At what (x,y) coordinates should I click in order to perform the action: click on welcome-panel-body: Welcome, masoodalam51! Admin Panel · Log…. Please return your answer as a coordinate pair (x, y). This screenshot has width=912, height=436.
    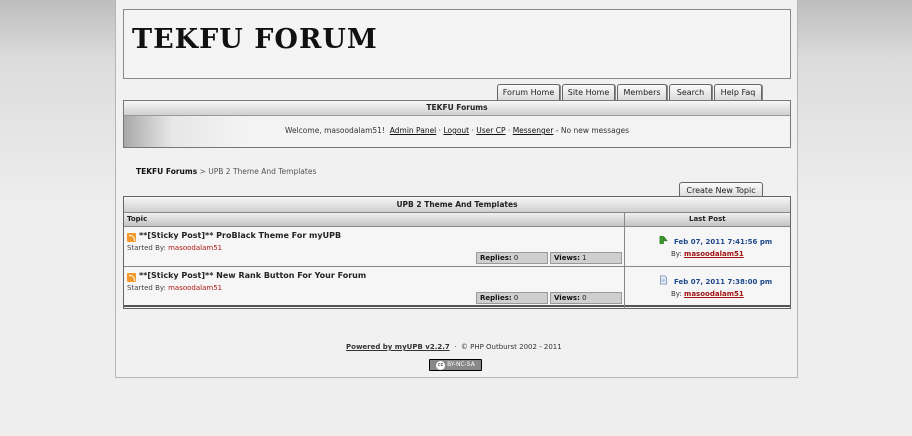
    Looking at the image, I should click on (457, 131).